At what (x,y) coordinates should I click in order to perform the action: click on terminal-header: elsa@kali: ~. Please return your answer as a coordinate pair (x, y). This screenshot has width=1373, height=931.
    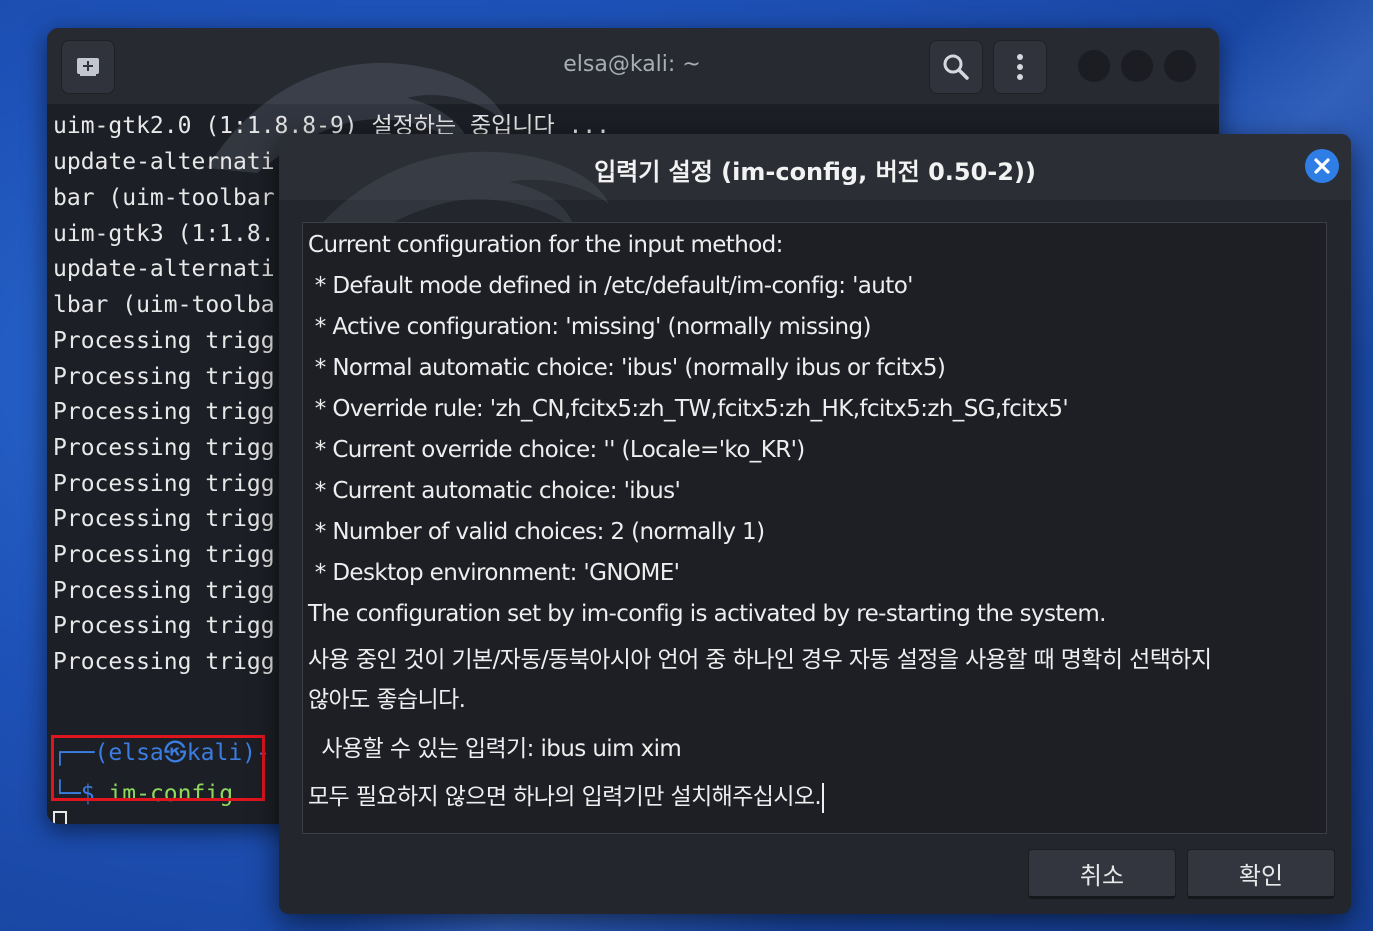
    Looking at the image, I should click on (633, 100).